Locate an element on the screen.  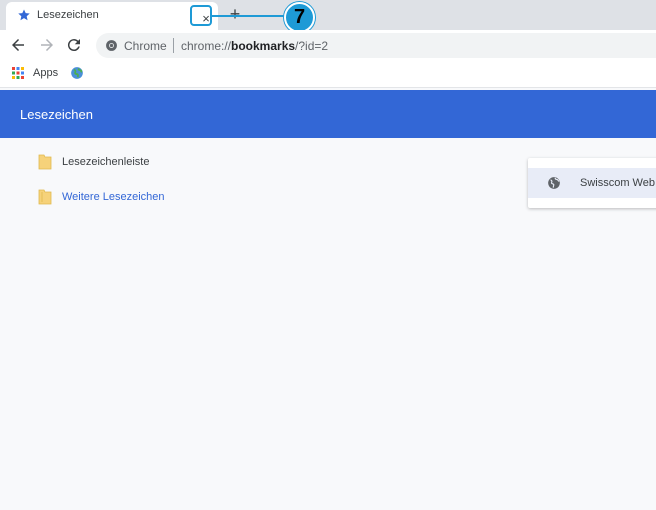
url-host: bookmarks is located at coordinates (263, 46).